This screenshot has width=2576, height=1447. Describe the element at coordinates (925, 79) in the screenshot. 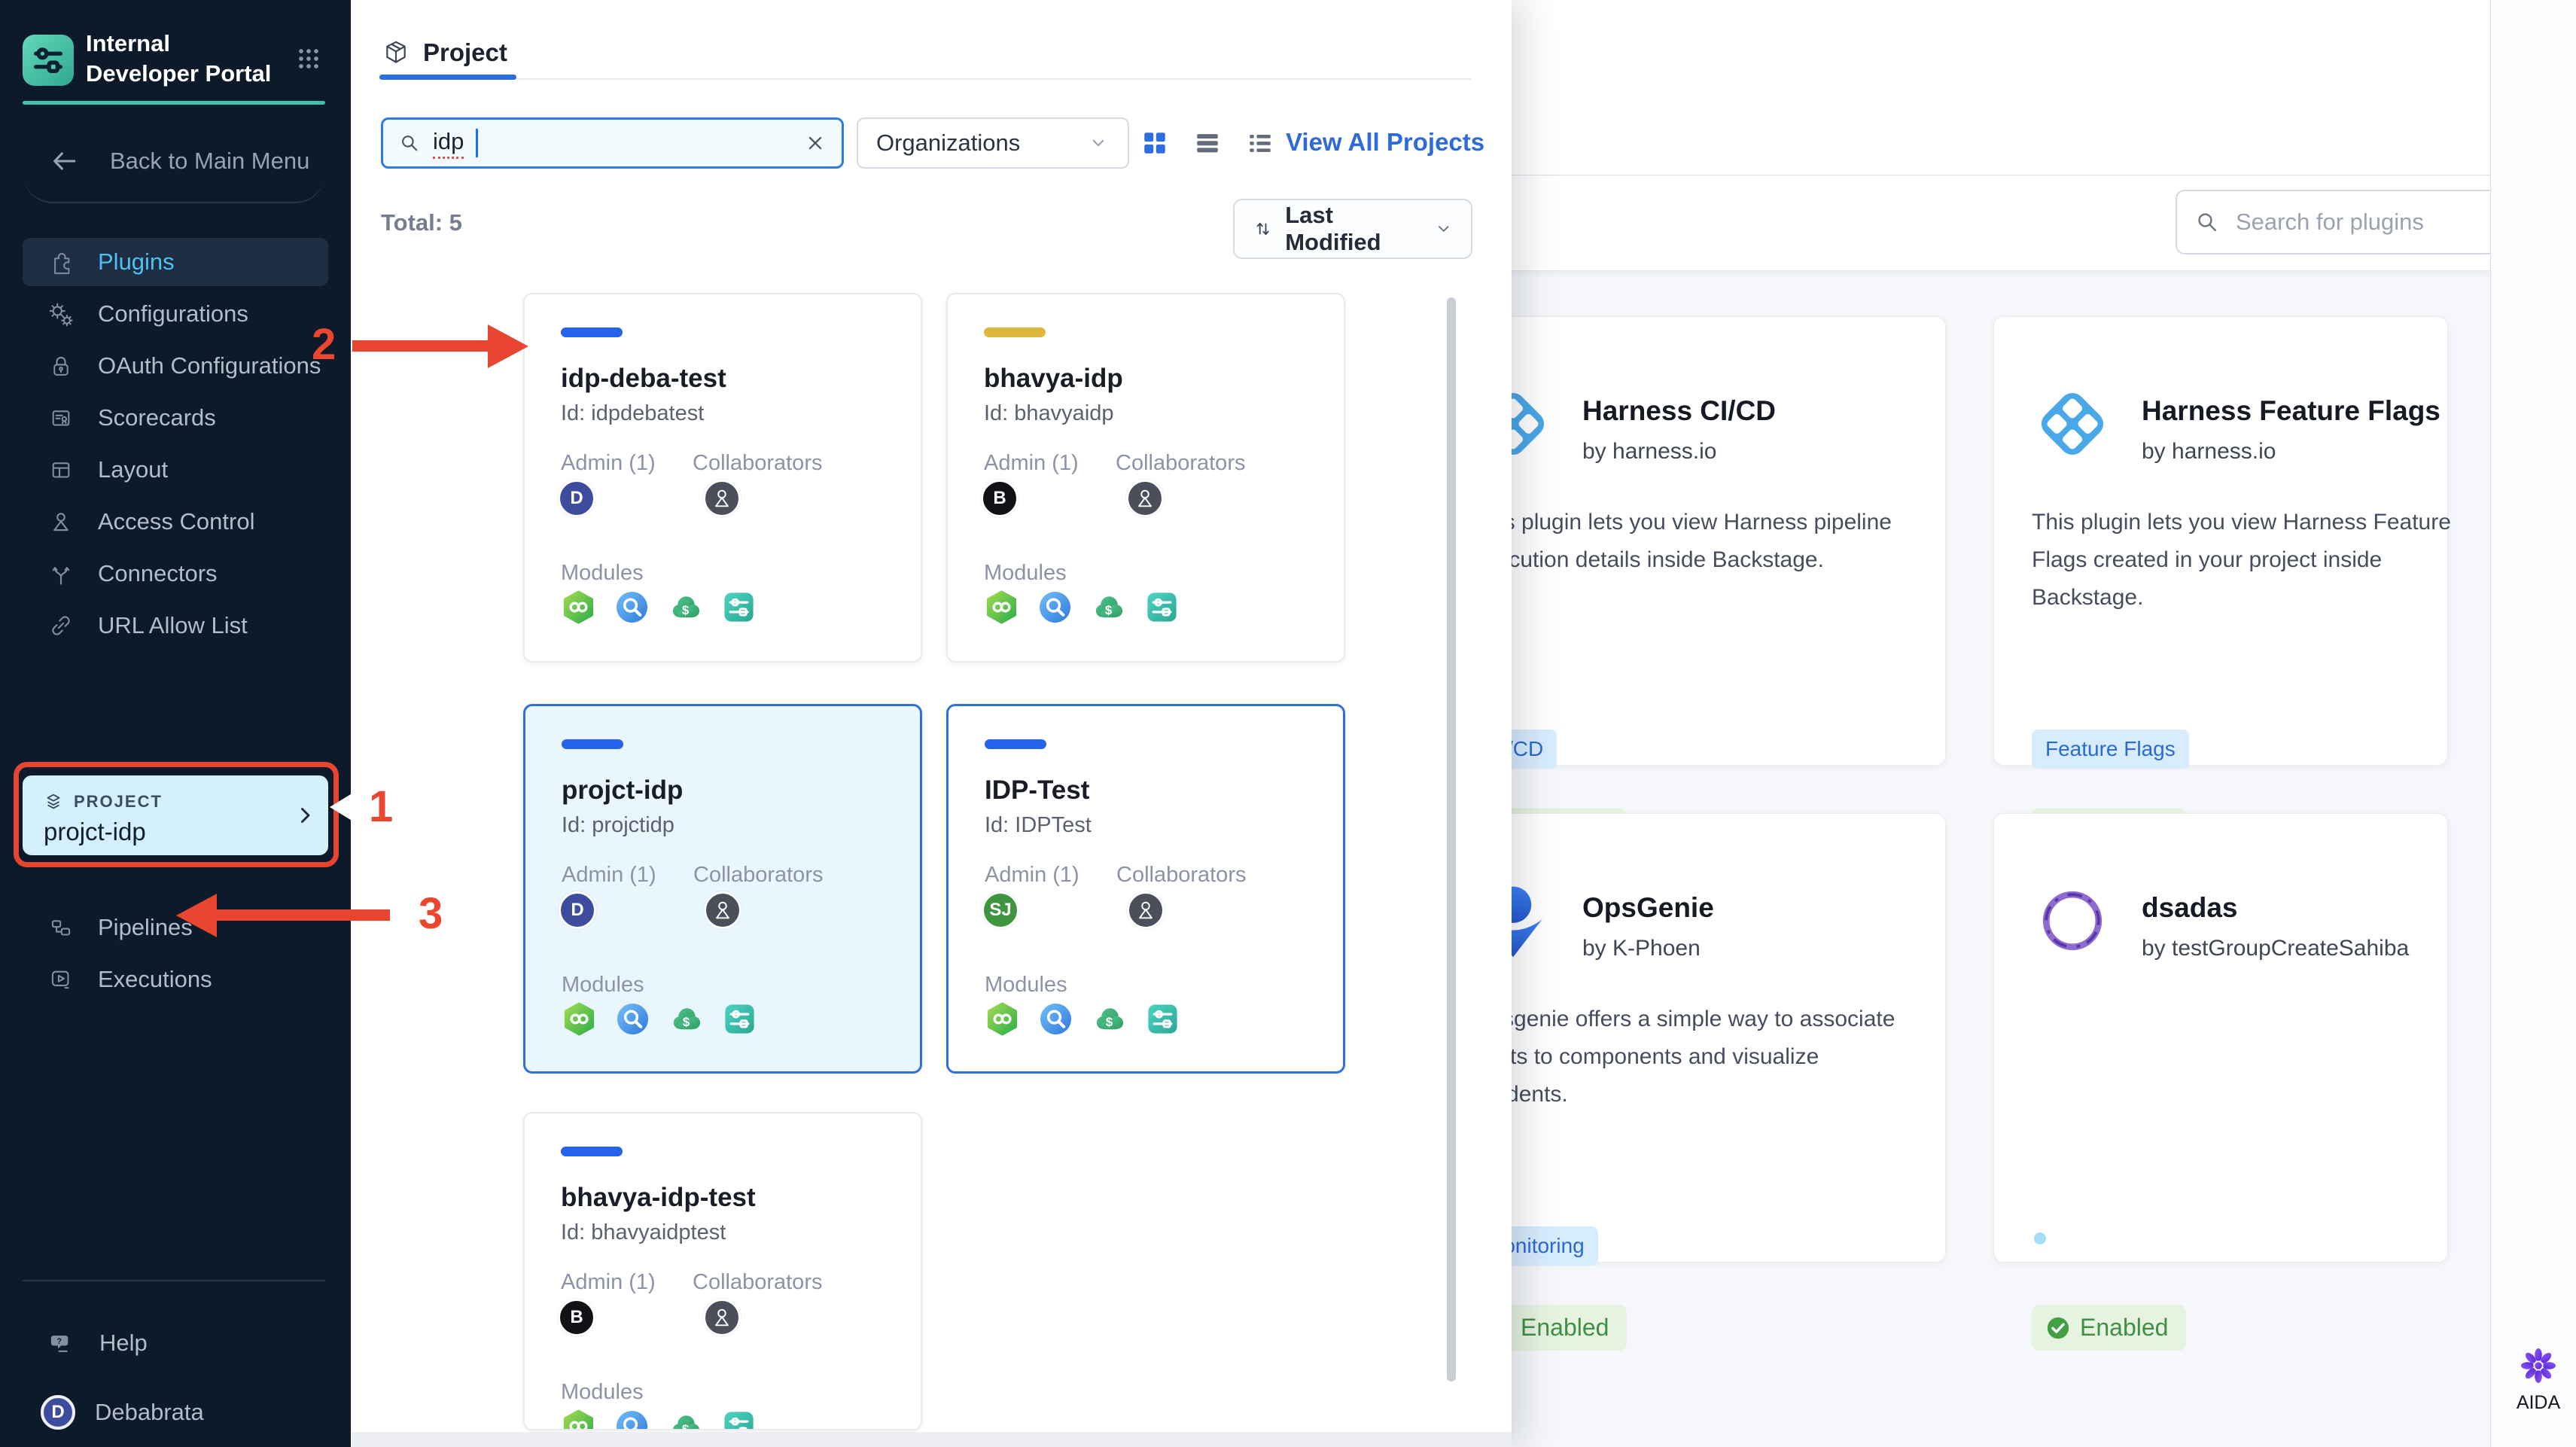

I see `tab-divider` at that location.